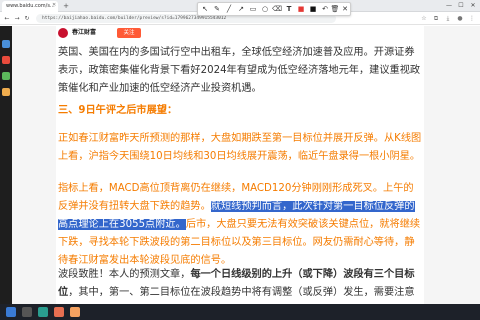 This screenshot has height=320, width=480. I want to click on profile-icon: ●, so click(460, 18).